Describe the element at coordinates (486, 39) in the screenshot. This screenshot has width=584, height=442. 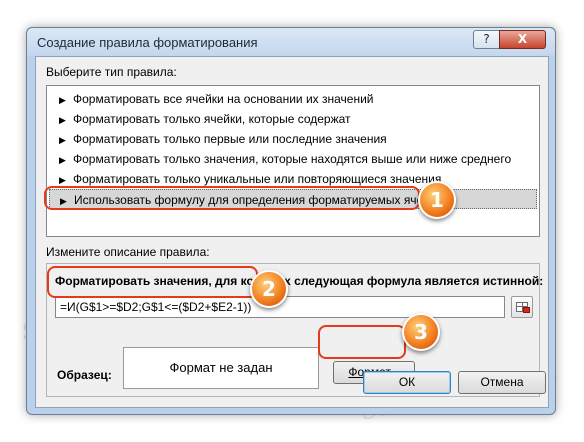
I see `help-icon: ?` at that location.